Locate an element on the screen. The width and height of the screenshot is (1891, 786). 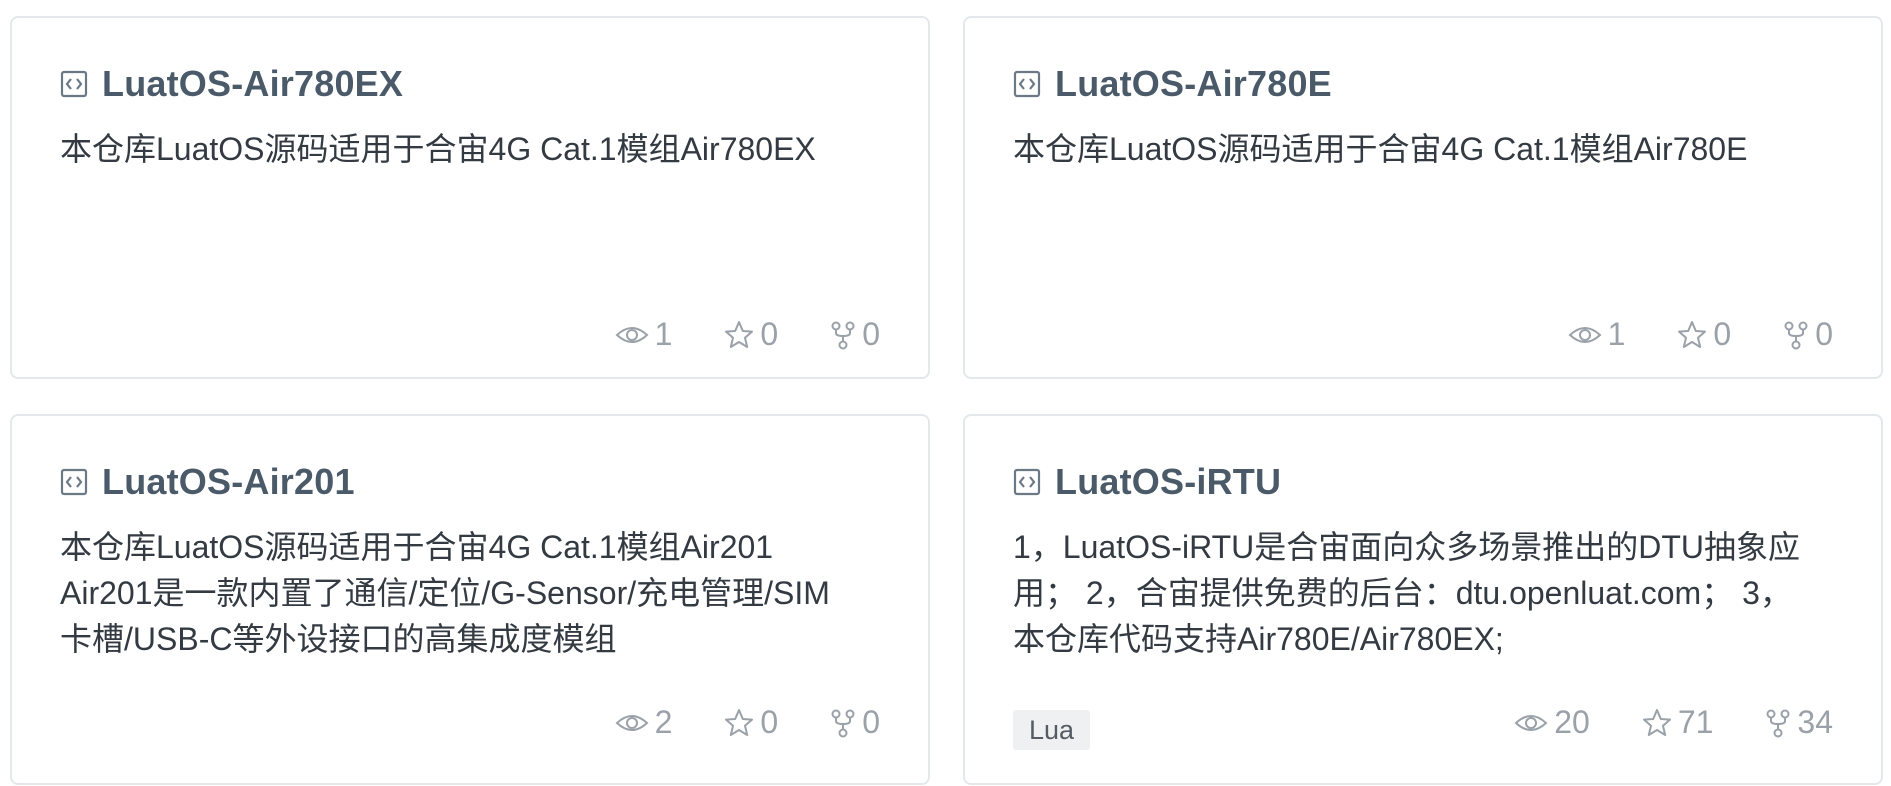
forks-count: 34 is located at coordinates (1815, 722).